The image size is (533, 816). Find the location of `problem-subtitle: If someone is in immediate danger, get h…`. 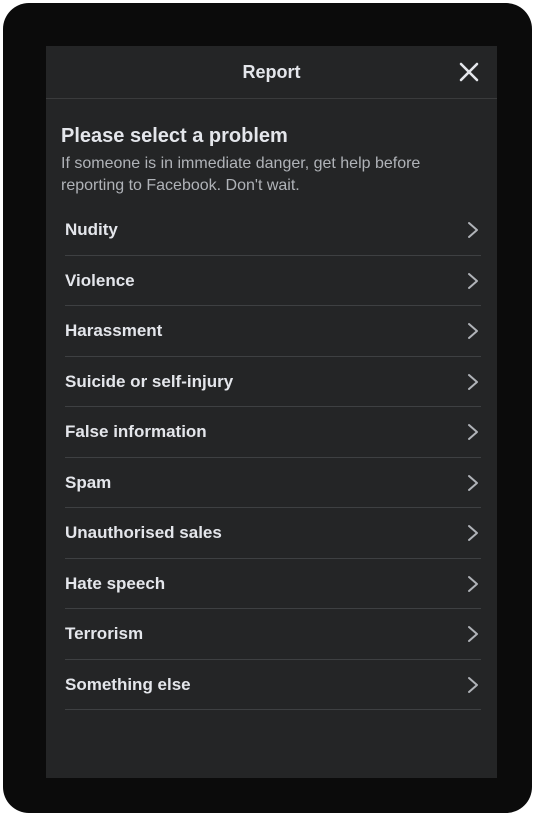

problem-subtitle: If someone is in immediate danger, get h… is located at coordinates (241, 174).